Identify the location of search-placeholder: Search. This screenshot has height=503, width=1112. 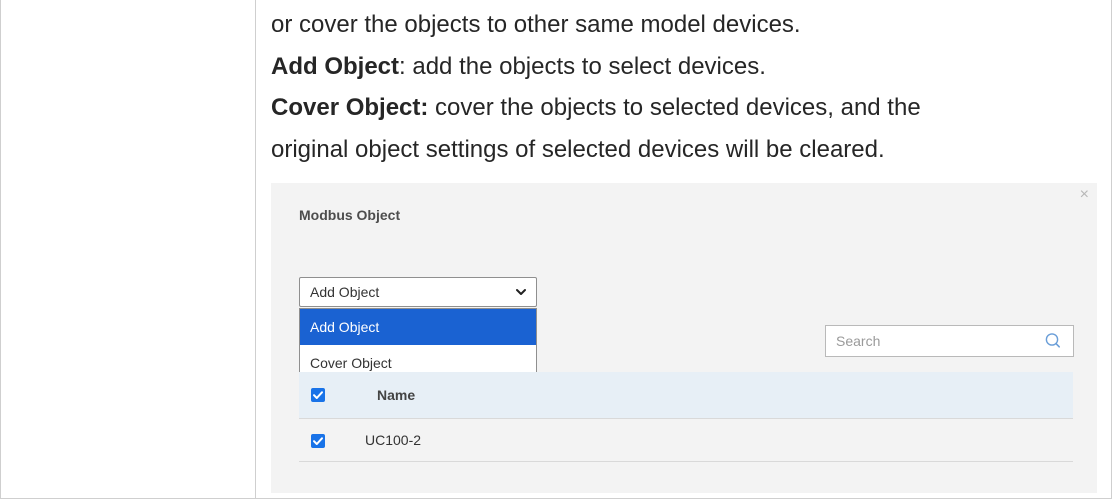
(858, 341).